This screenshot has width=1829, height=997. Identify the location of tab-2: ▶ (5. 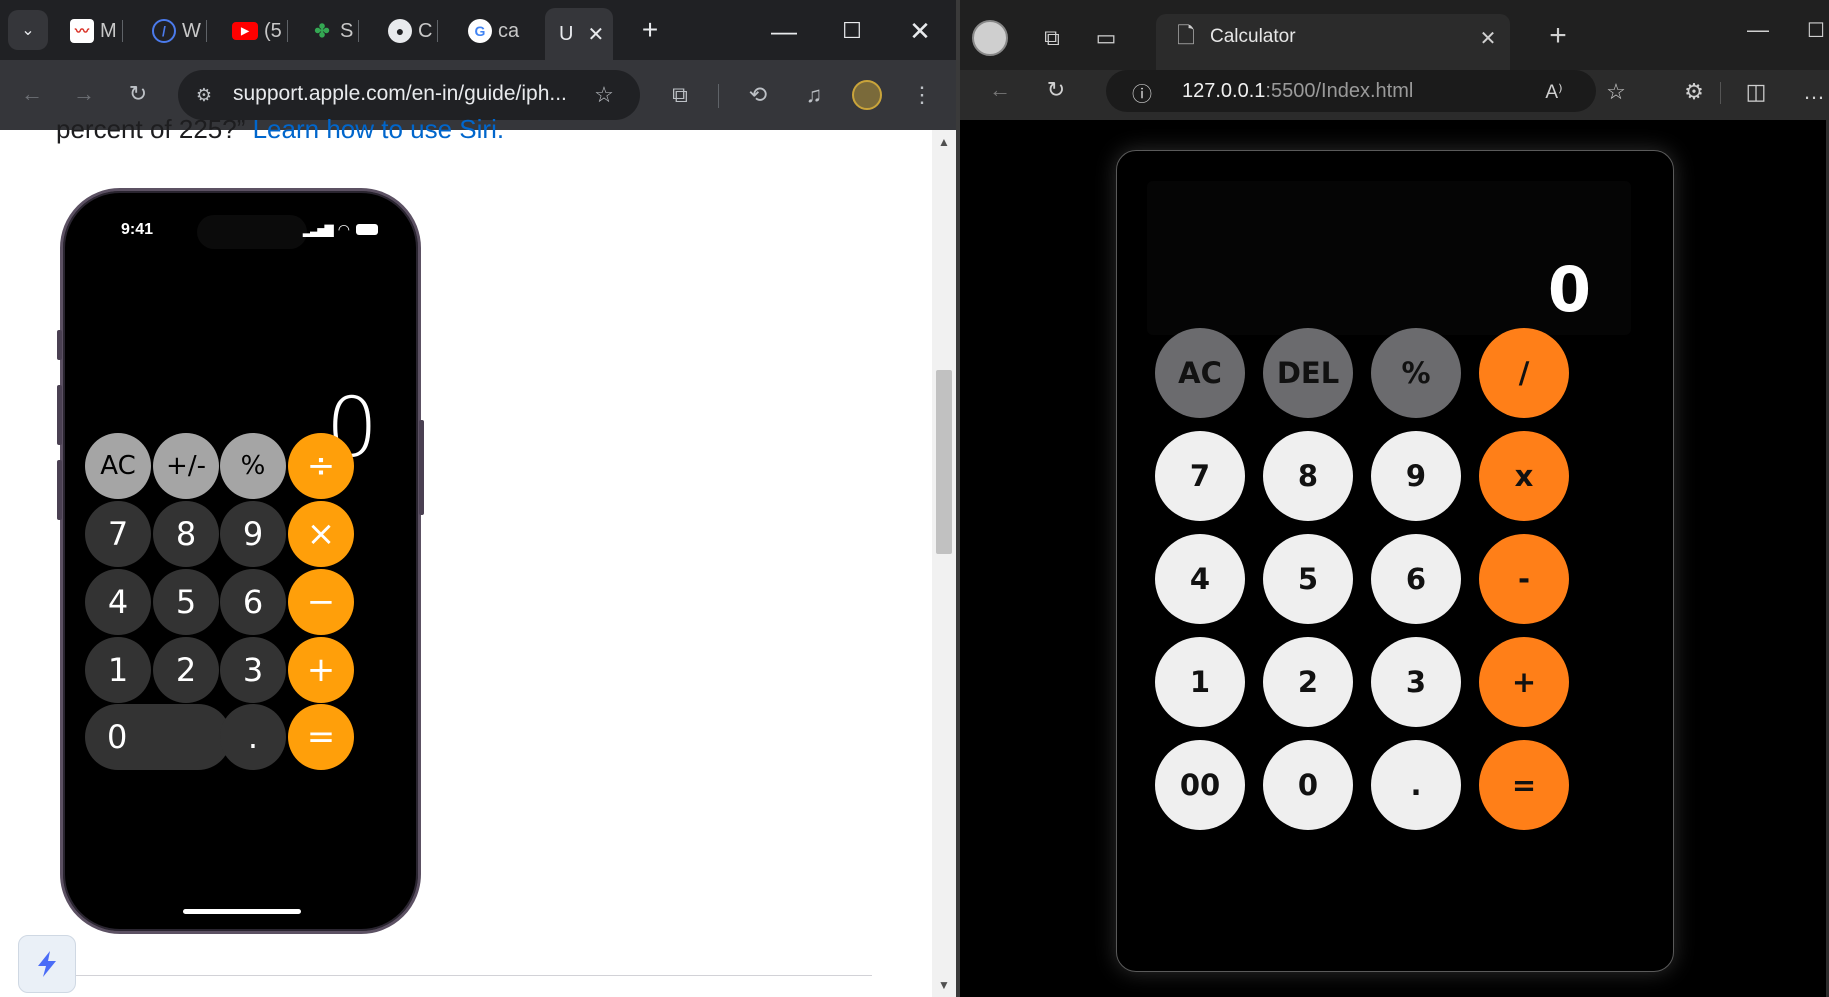
(260, 31).